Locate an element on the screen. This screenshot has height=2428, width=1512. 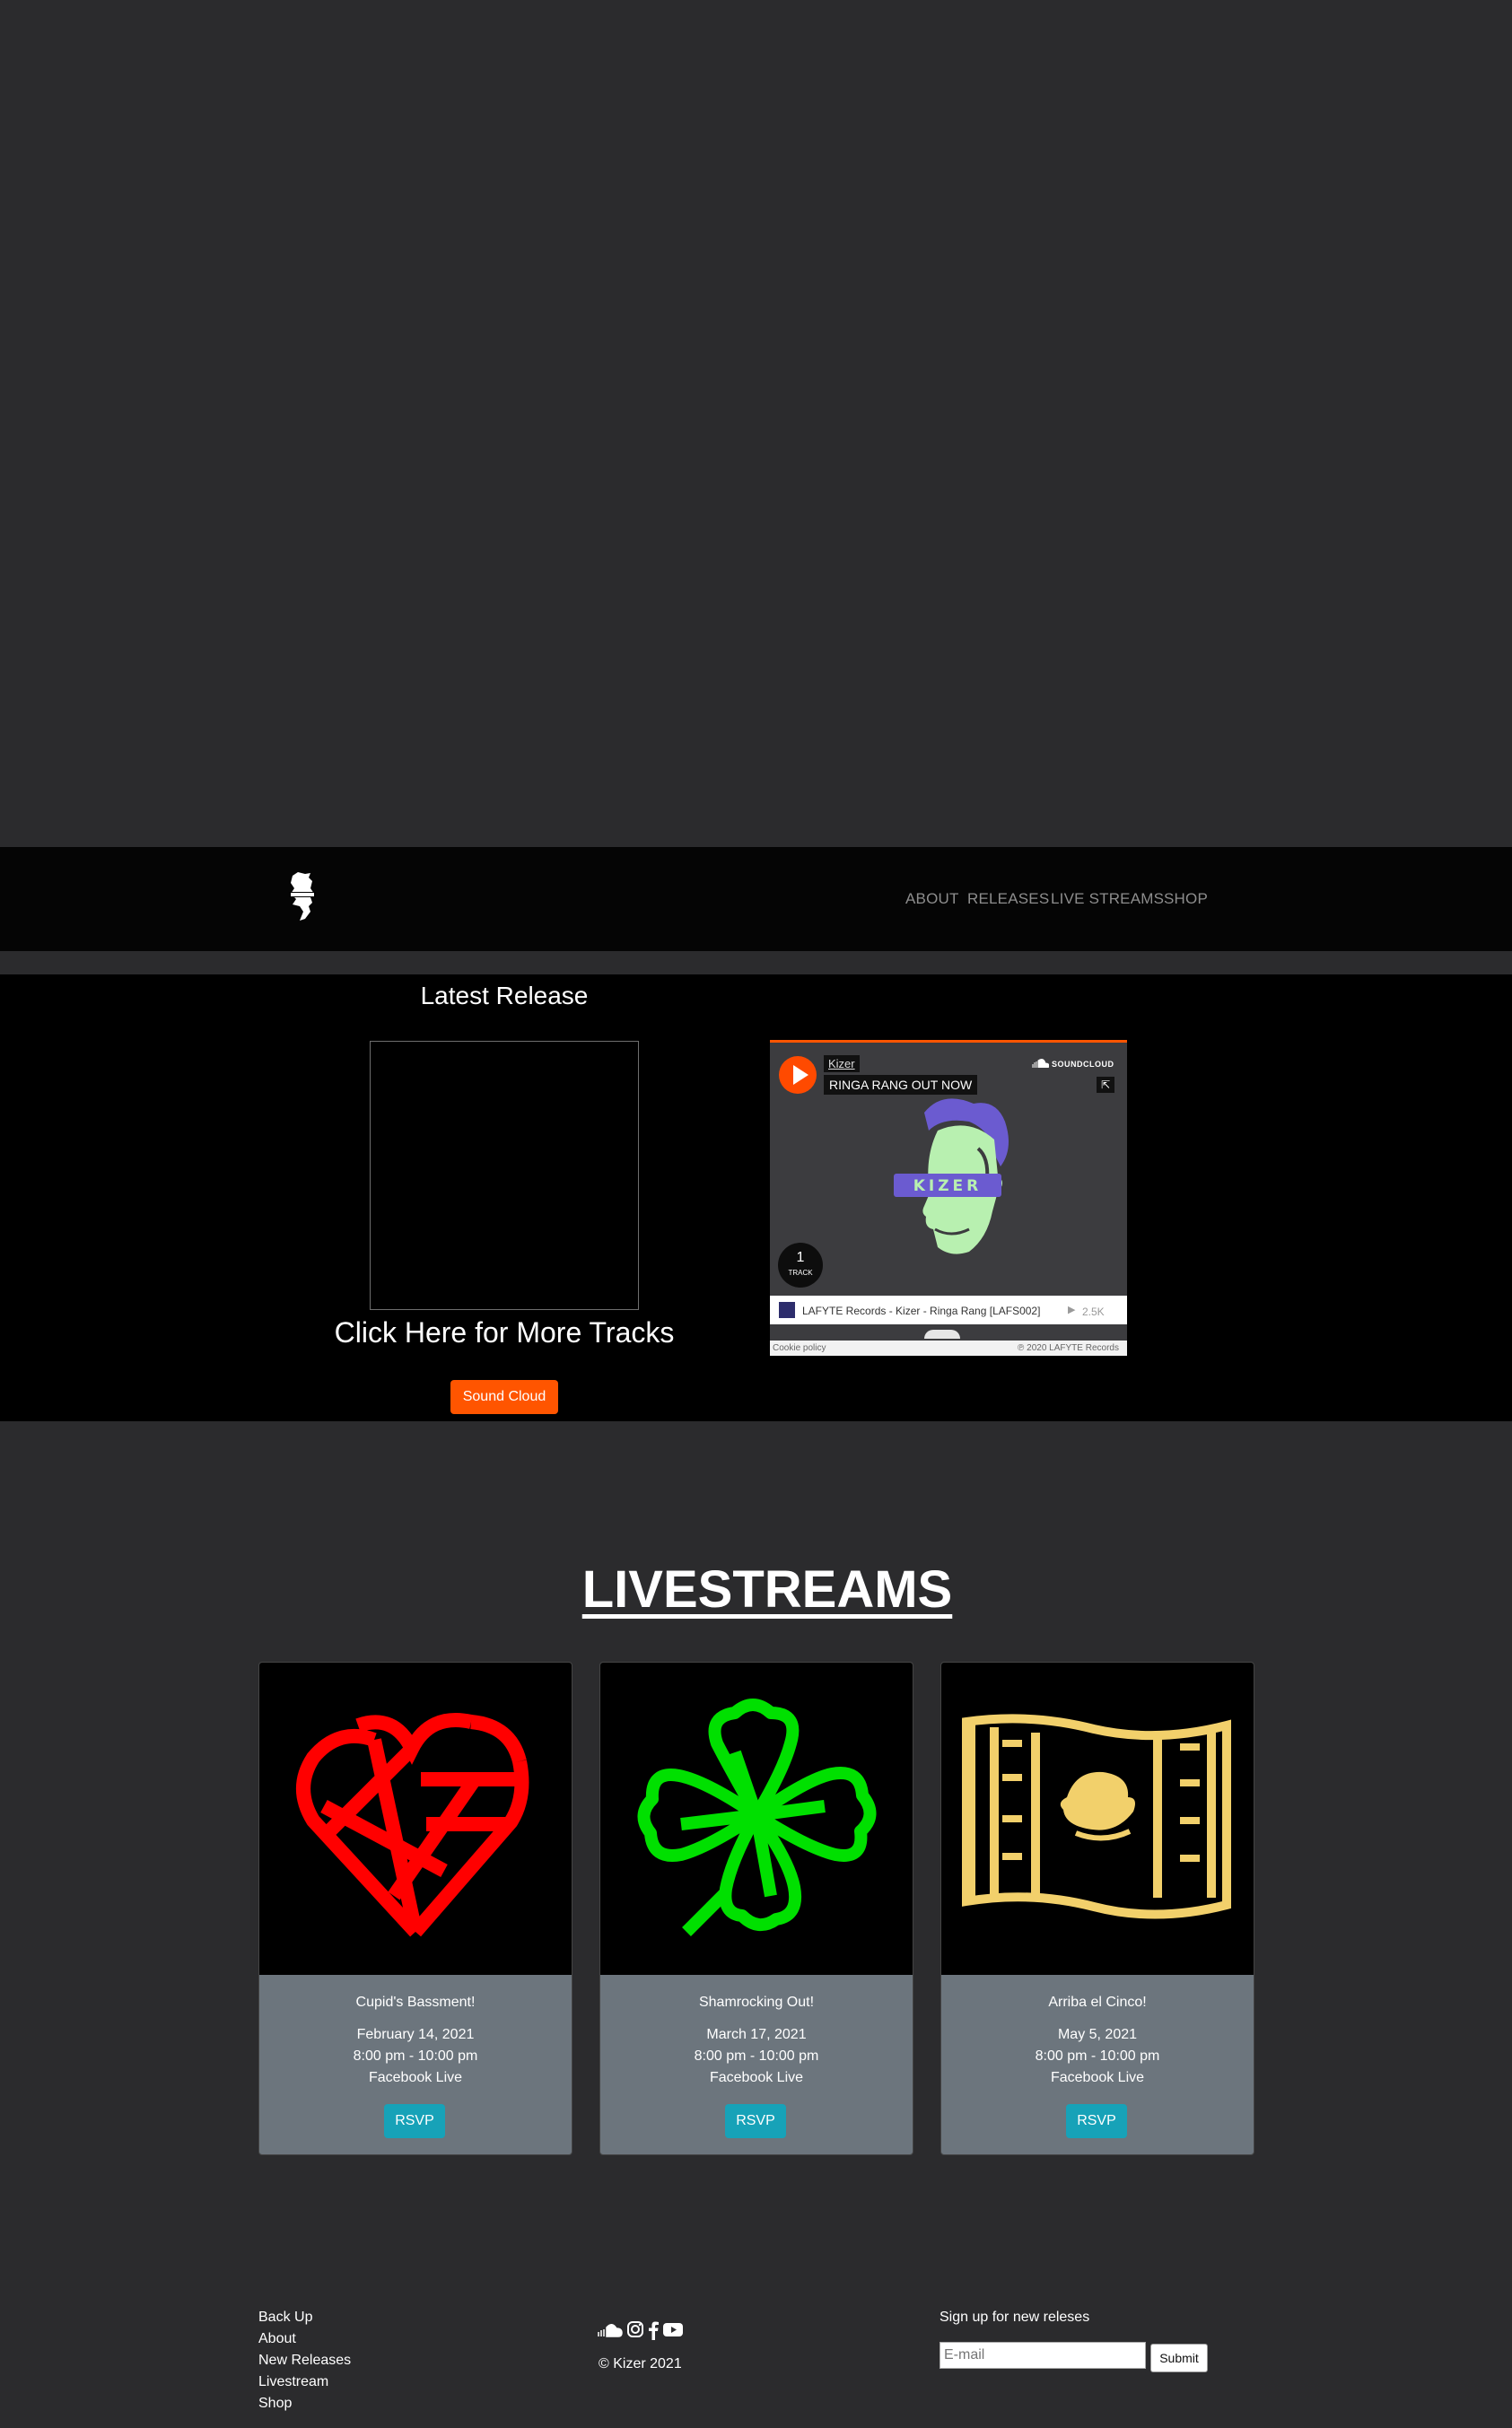
event-date: May 5, 2021 is located at coordinates (1097, 2034).